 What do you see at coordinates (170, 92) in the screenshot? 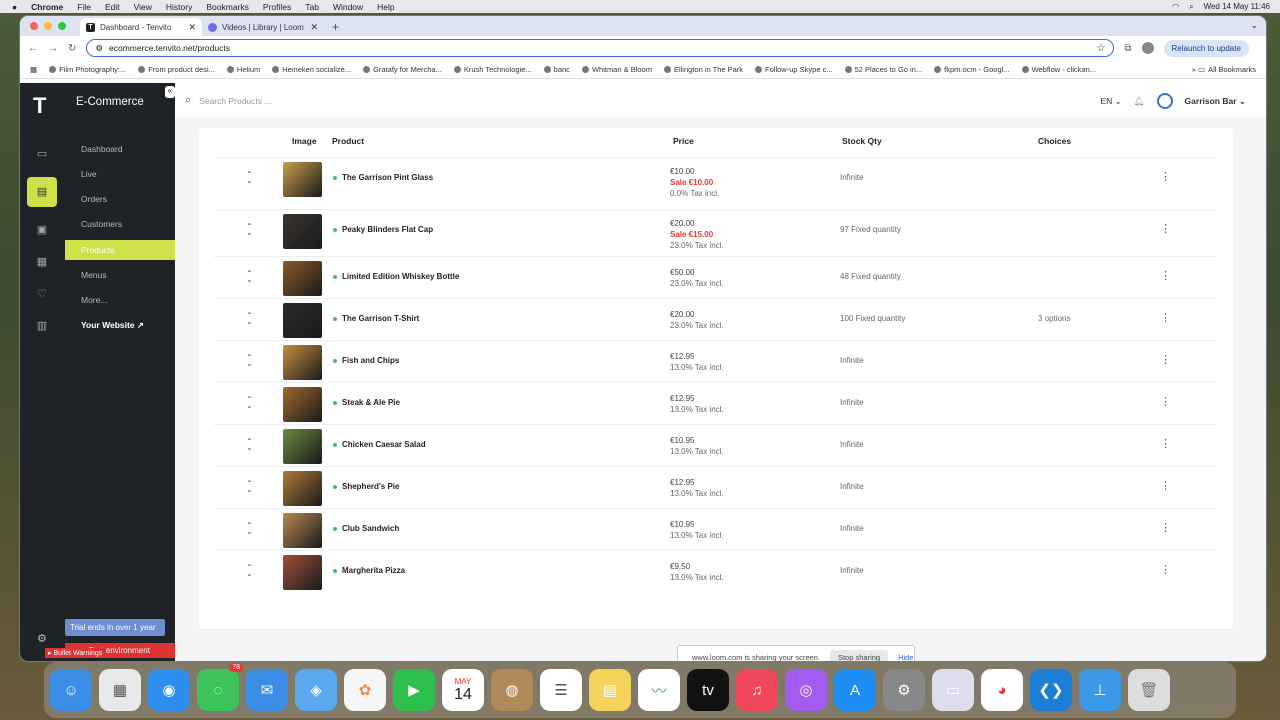
I see `collapse-sidebar-icon: «` at bounding box center [170, 92].